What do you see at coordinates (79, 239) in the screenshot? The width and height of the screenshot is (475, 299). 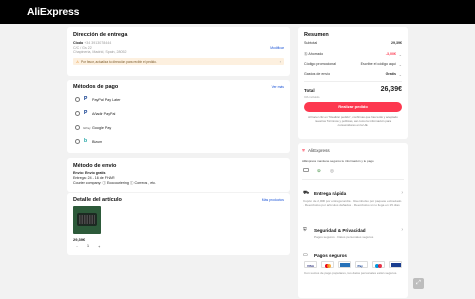 I see `product-price: 29,39€` at bounding box center [79, 239].